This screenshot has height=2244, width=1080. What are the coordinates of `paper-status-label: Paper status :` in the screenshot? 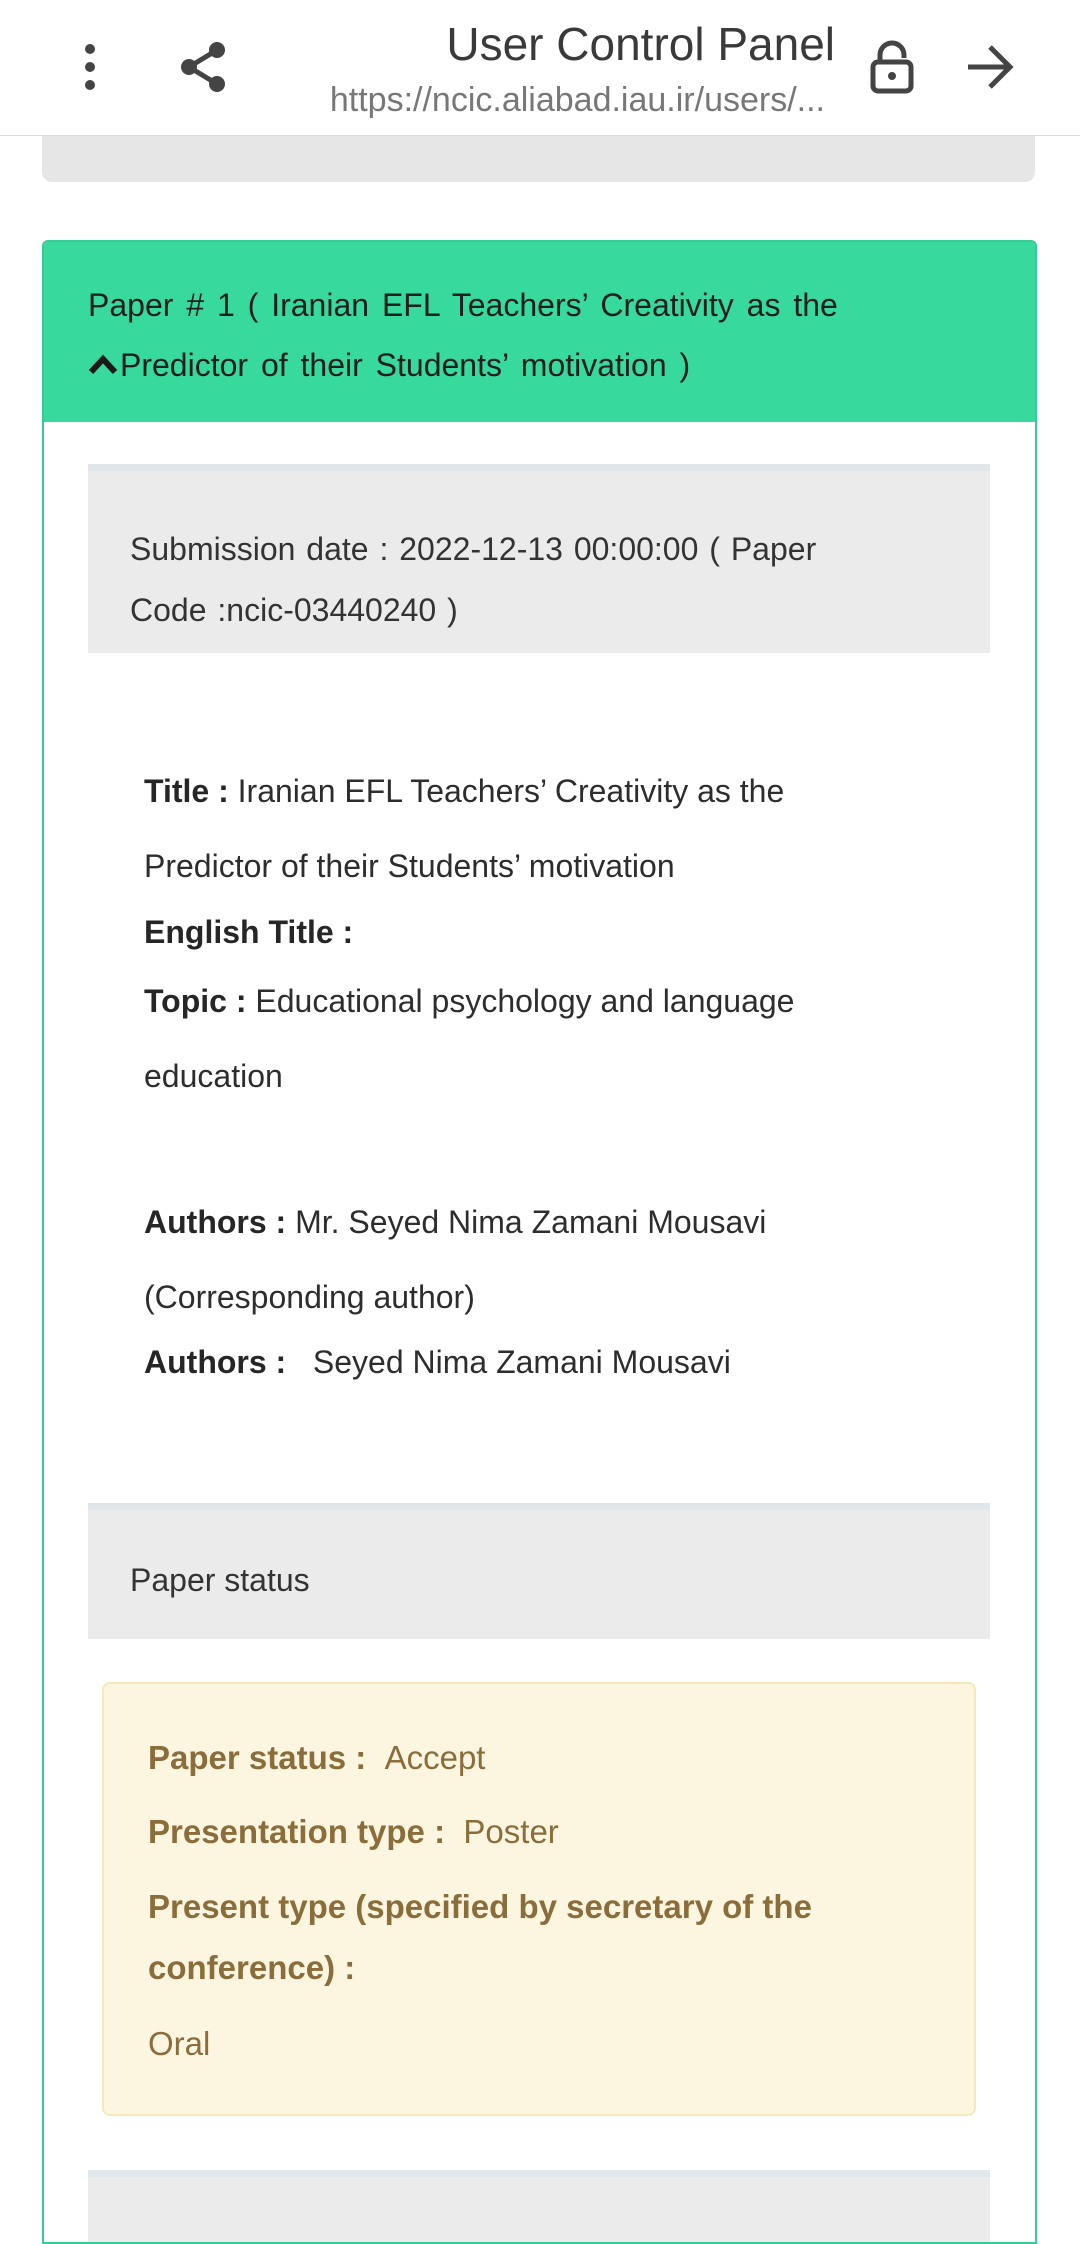 It's located at (257, 1757).